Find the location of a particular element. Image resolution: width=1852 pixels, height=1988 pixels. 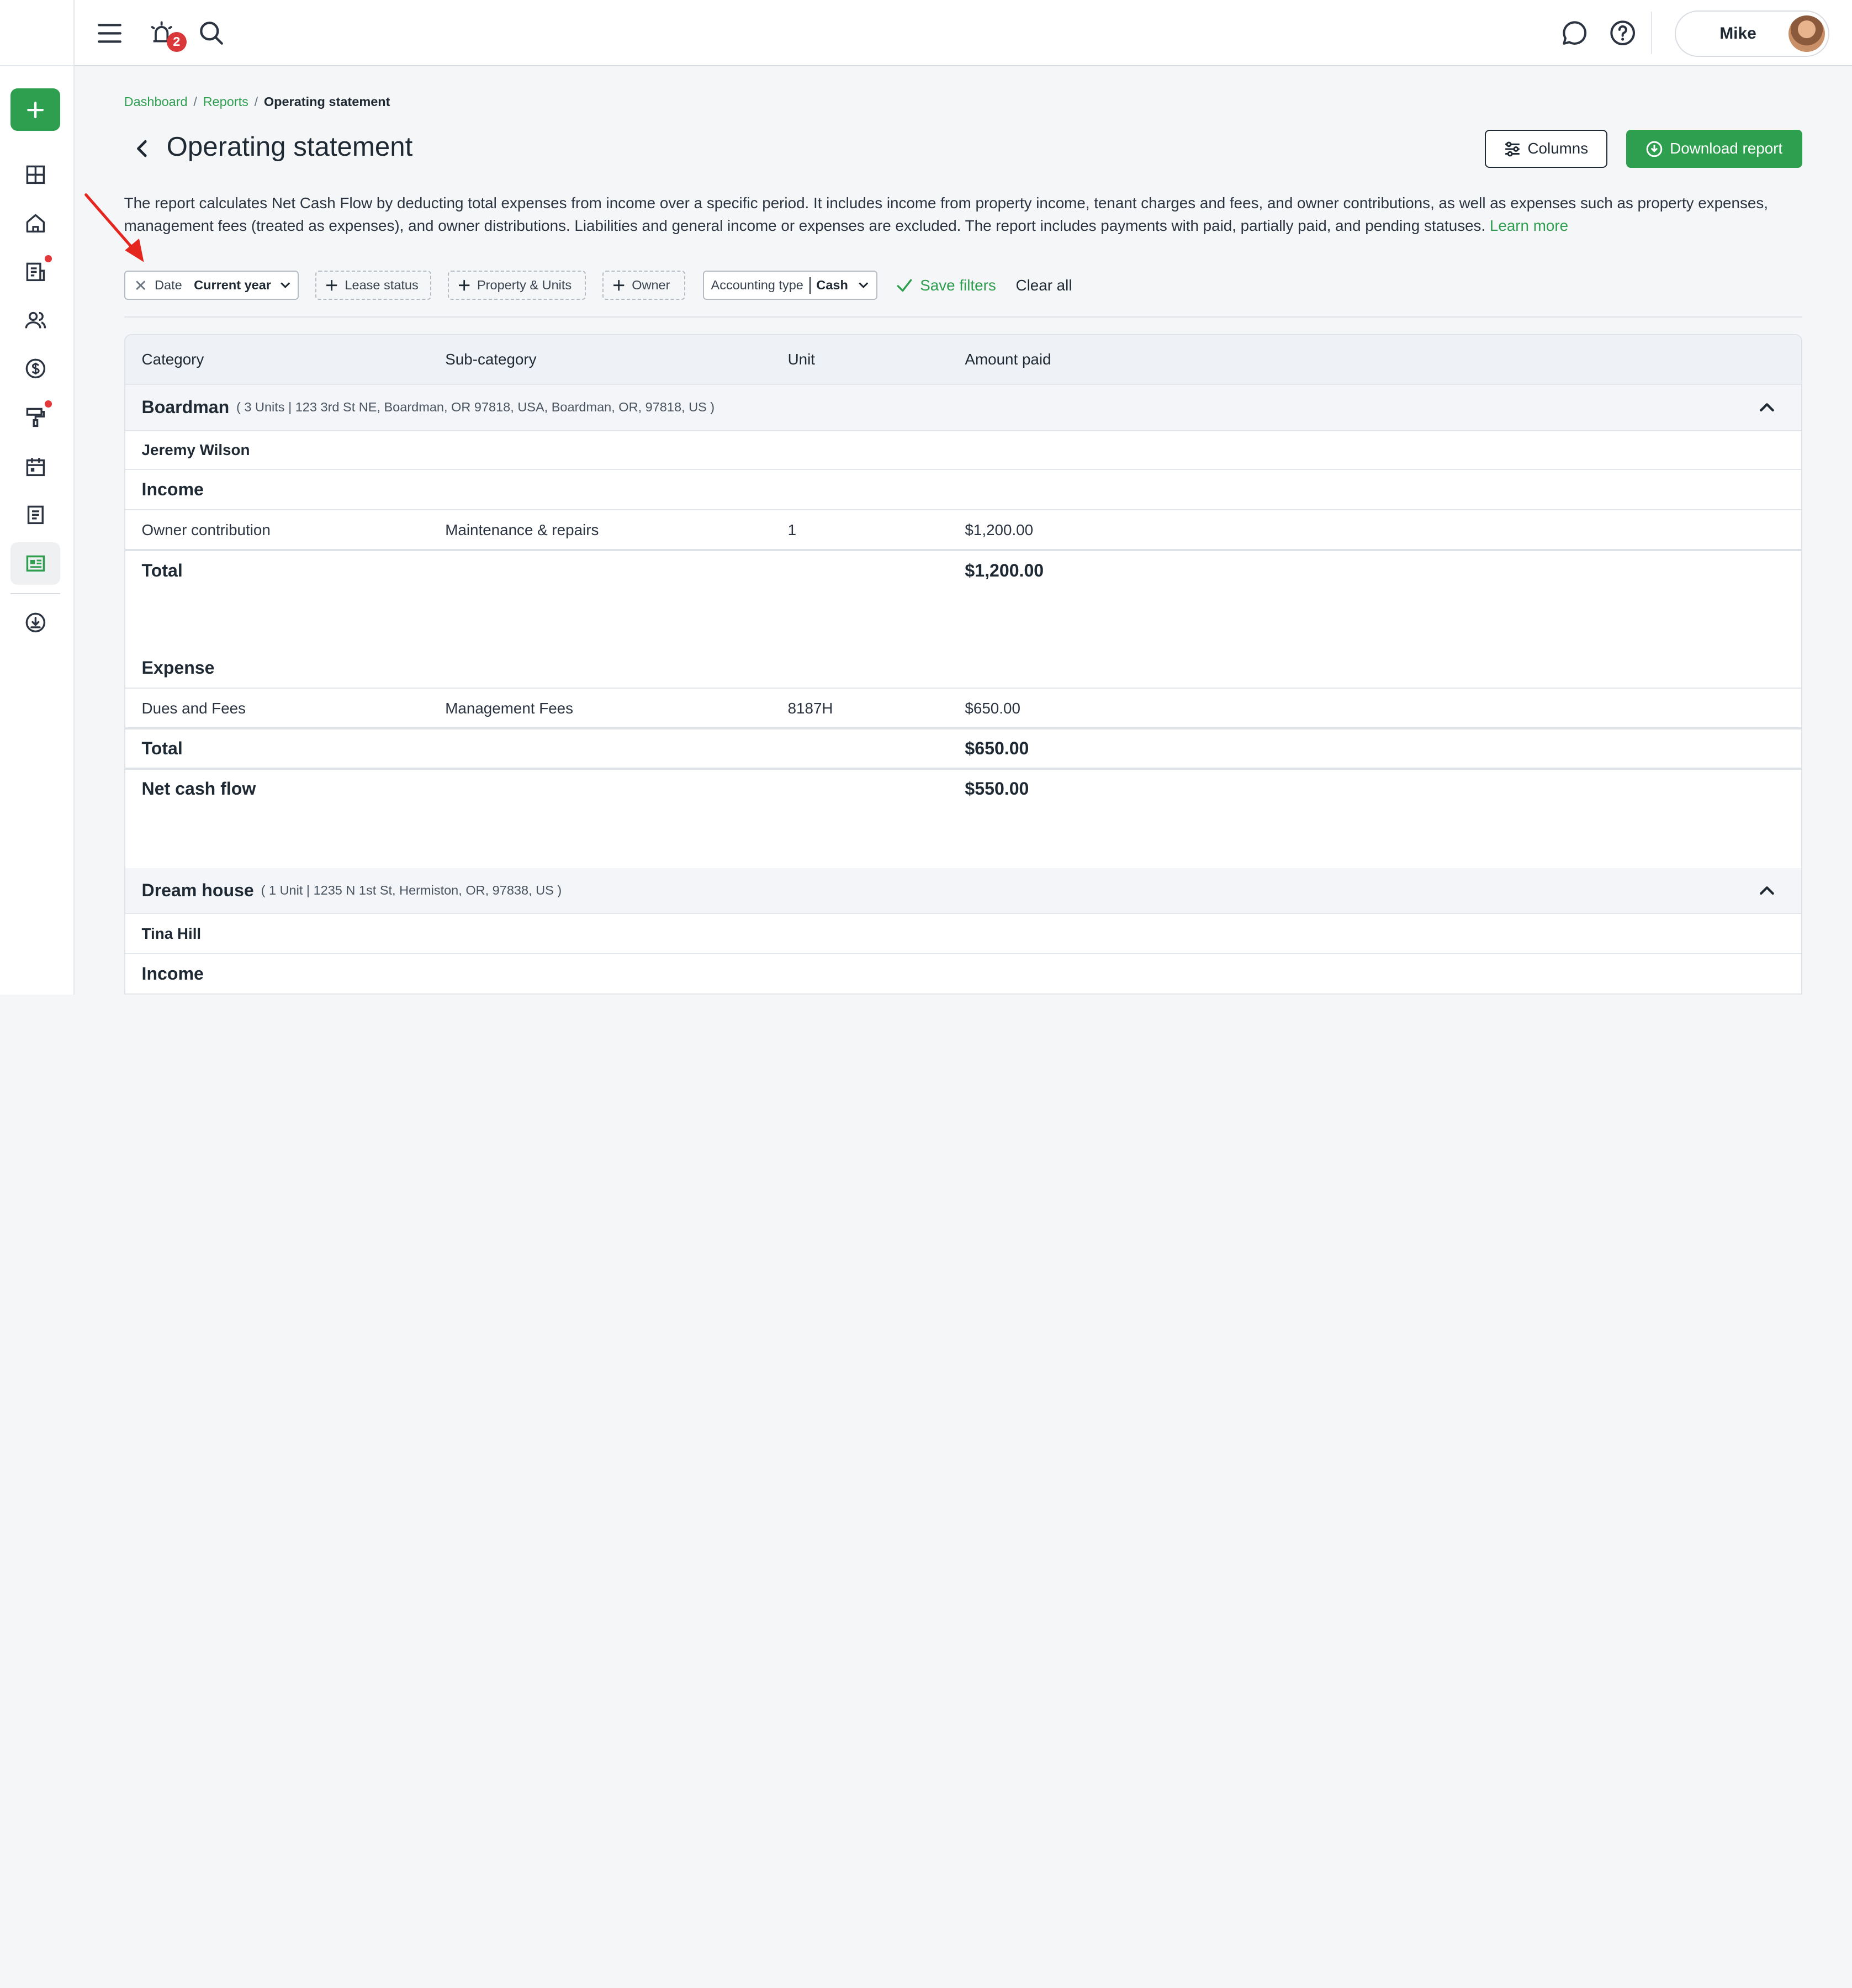

search-button is located at coordinates (211, 33).